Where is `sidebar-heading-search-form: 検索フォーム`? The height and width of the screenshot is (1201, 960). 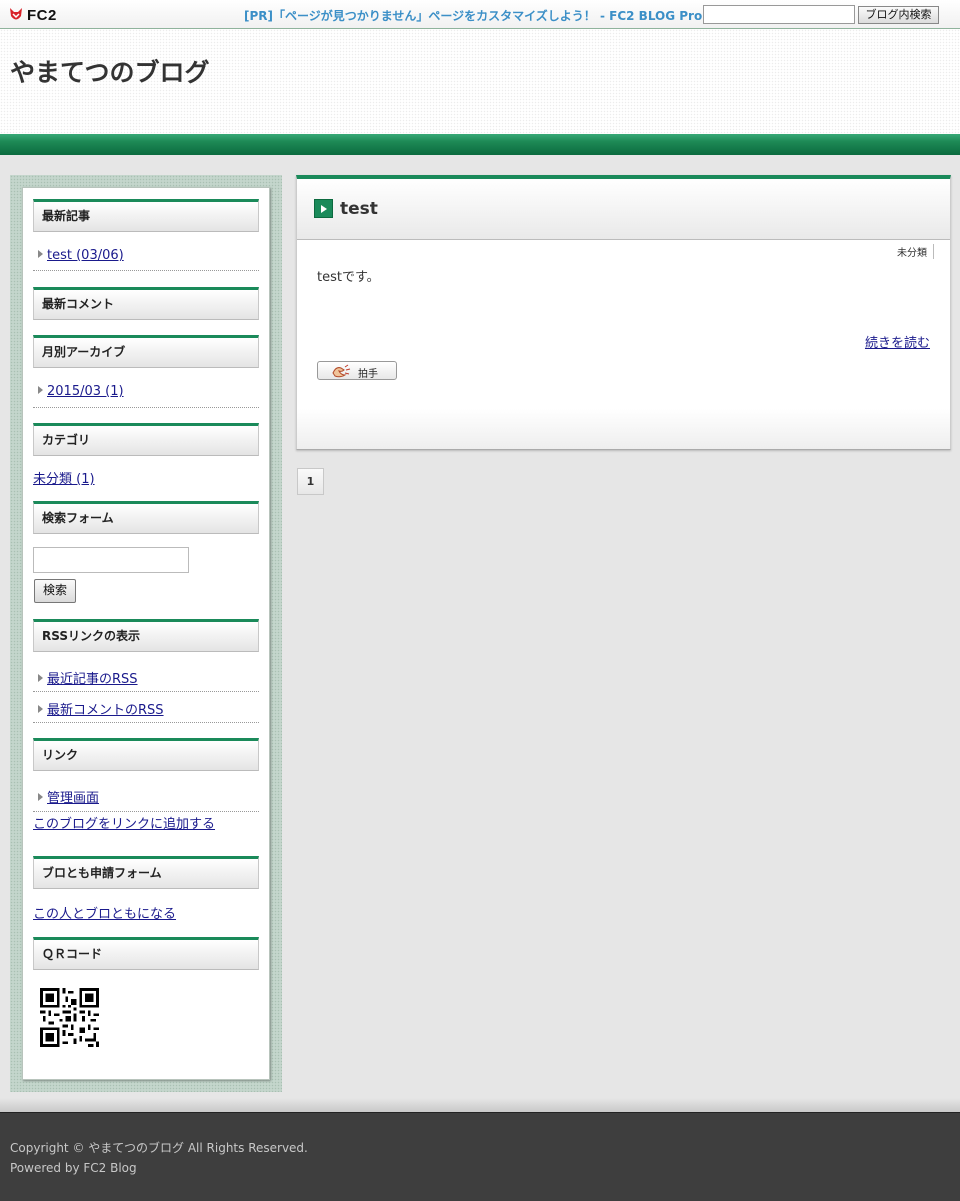
sidebar-heading-search-form: 検索フォーム is located at coordinates (146, 517).